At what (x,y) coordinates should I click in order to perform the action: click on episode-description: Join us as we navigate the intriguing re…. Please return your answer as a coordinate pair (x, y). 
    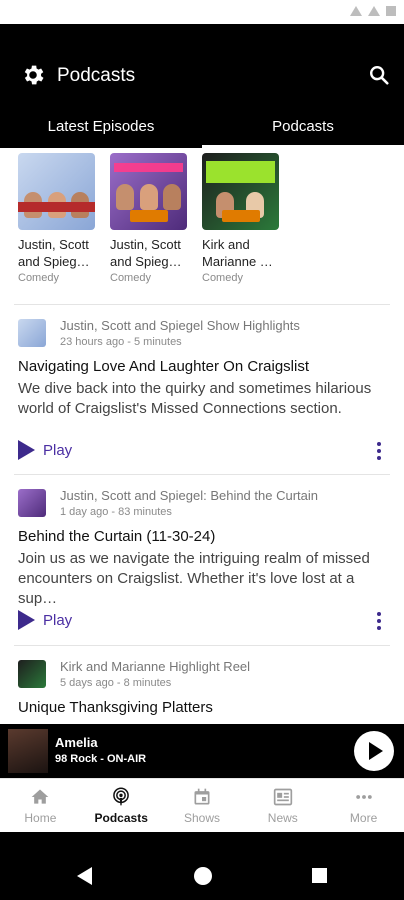
    Looking at the image, I should click on (202, 579).